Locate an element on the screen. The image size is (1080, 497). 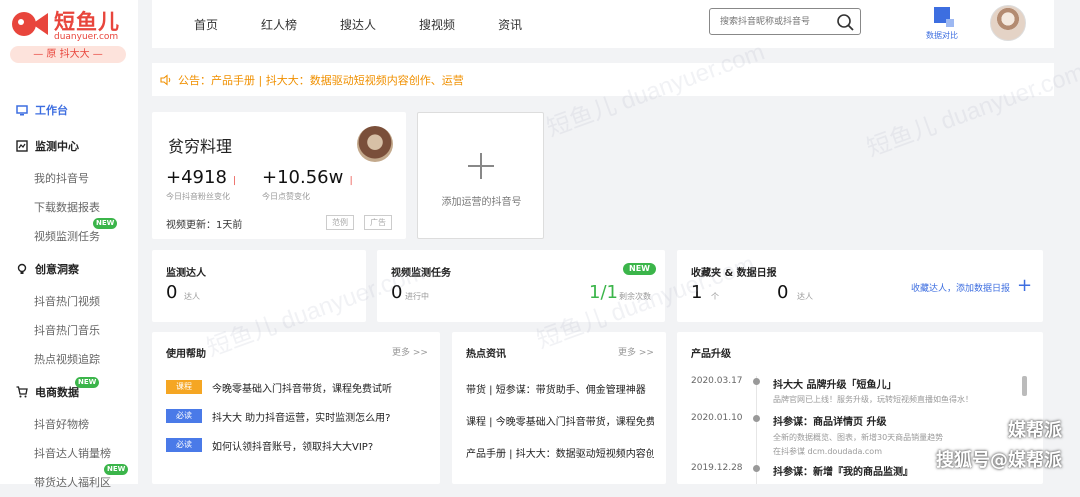
sidebar-item-label: 视频监测任务 is located at coordinates (67, 236).